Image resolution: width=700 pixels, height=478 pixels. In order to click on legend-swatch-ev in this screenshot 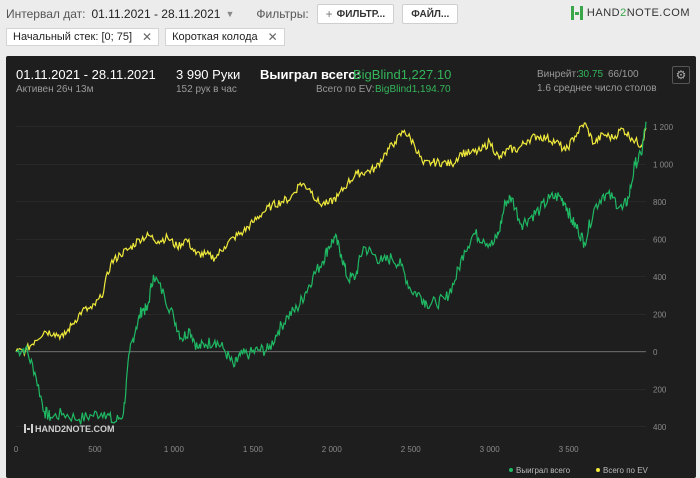, I will do `click(598, 470)`.